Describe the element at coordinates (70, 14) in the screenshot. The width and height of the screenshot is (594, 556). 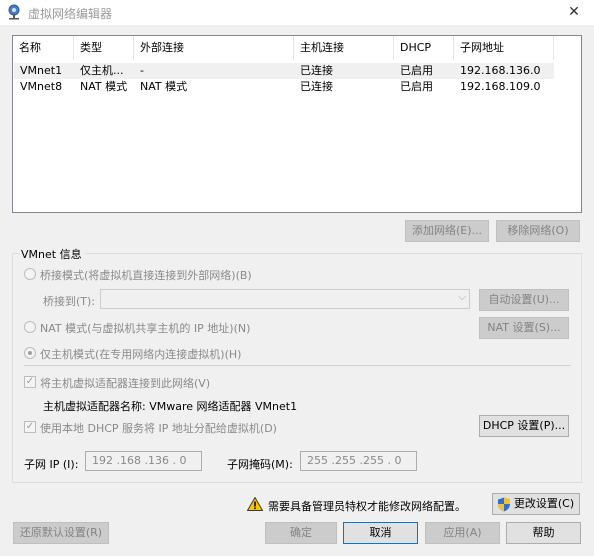
I see `window-title: 虚拟网络编辑器` at that location.